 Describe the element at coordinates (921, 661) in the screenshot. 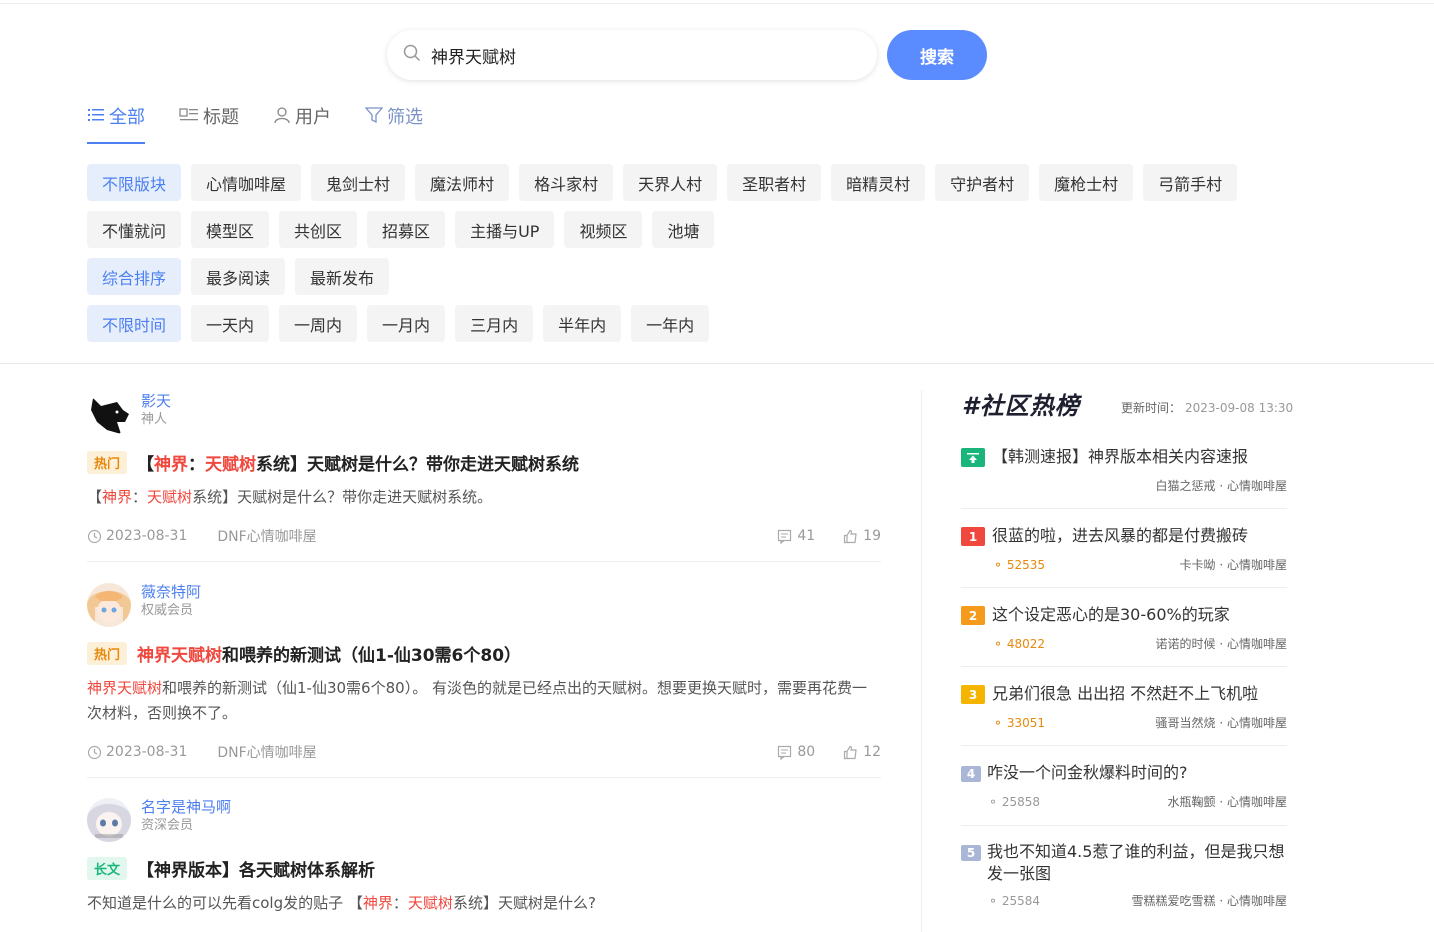

I see `column-divider` at that location.